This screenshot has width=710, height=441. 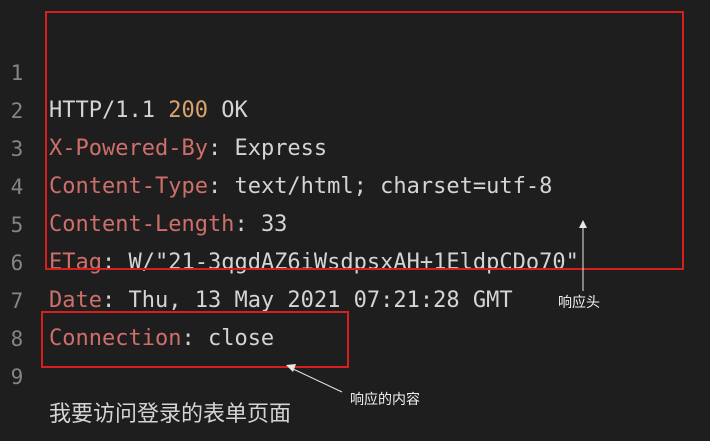 What do you see at coordinates (579, 303) in the screenshot?
I see `headers-annotation-label: 响应头` at bounding box center [579, 303].